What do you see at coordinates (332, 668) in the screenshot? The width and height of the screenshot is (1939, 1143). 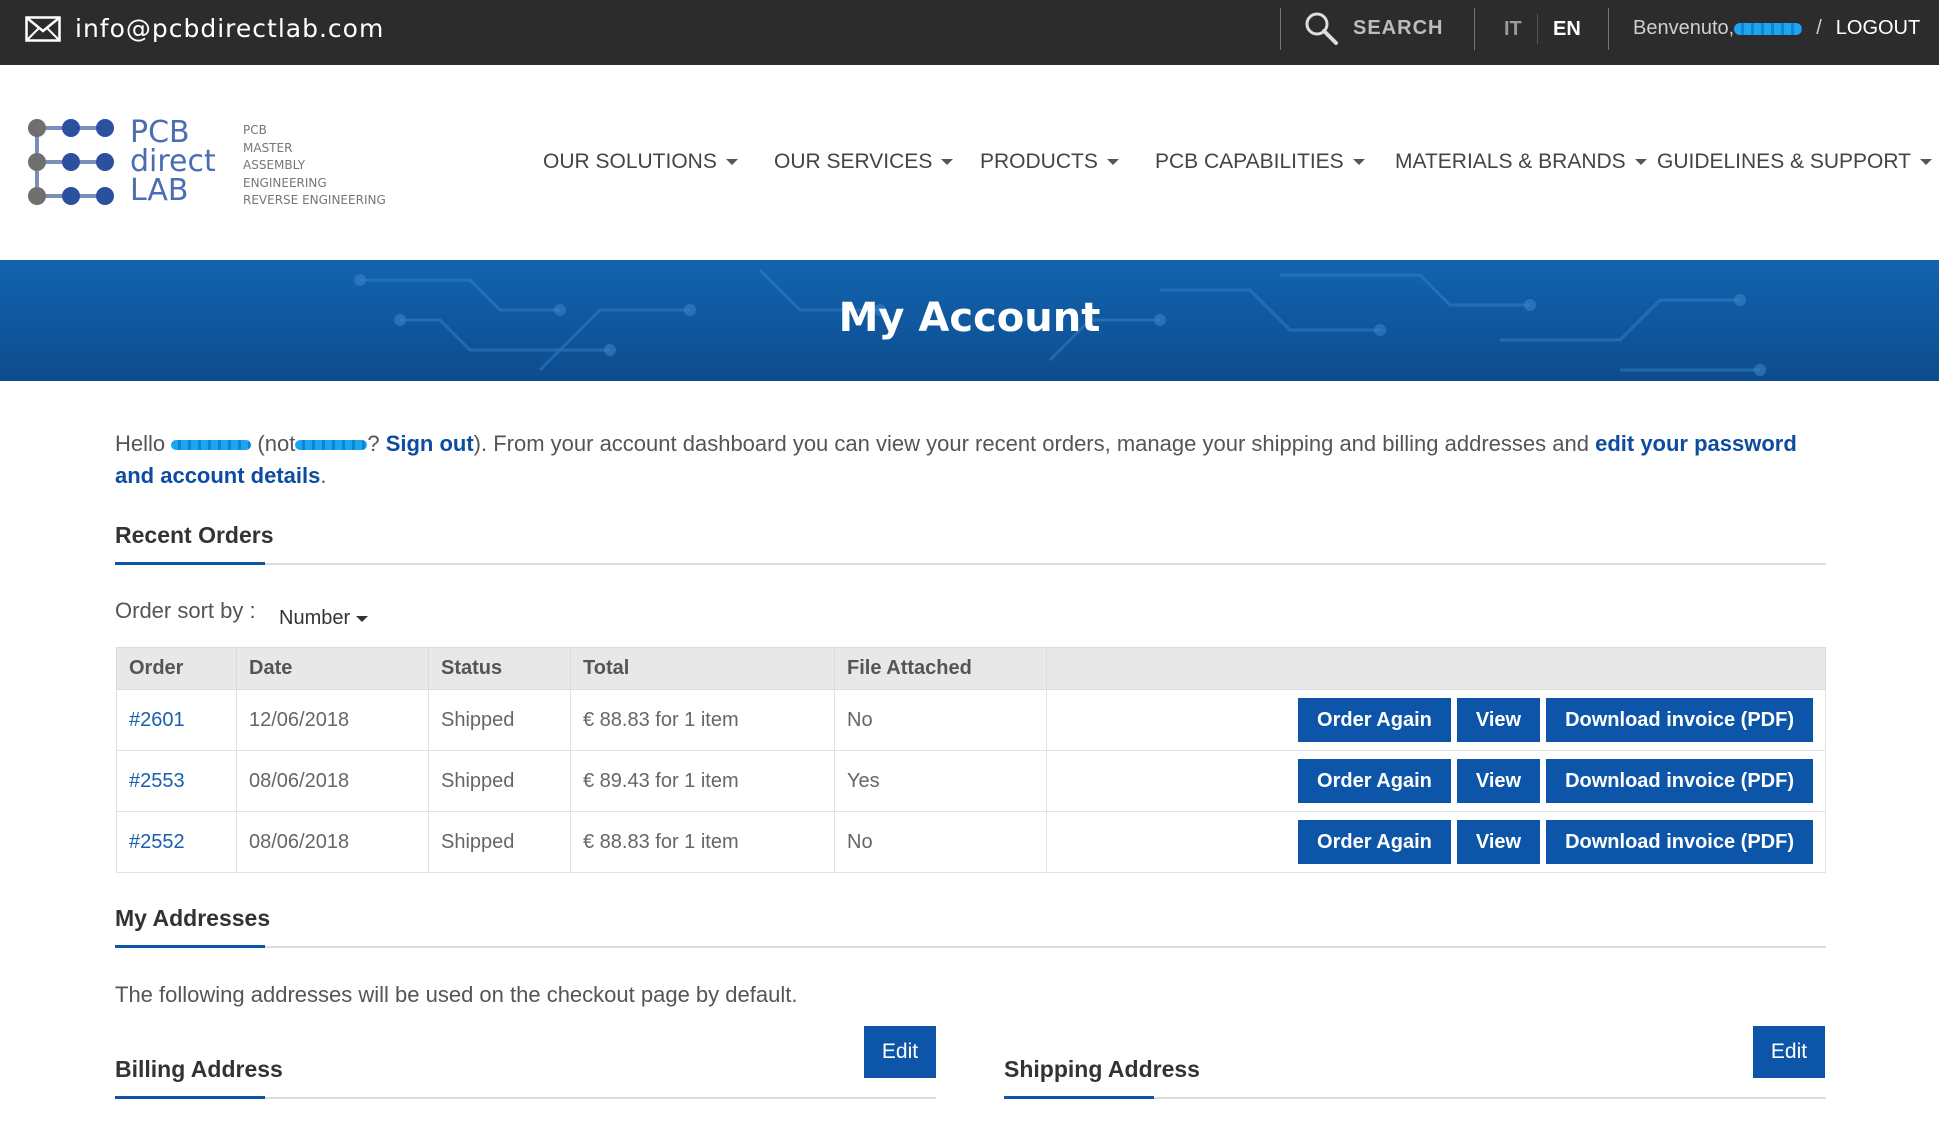 I see `column-header: Date` at bounding box center [332, 668].